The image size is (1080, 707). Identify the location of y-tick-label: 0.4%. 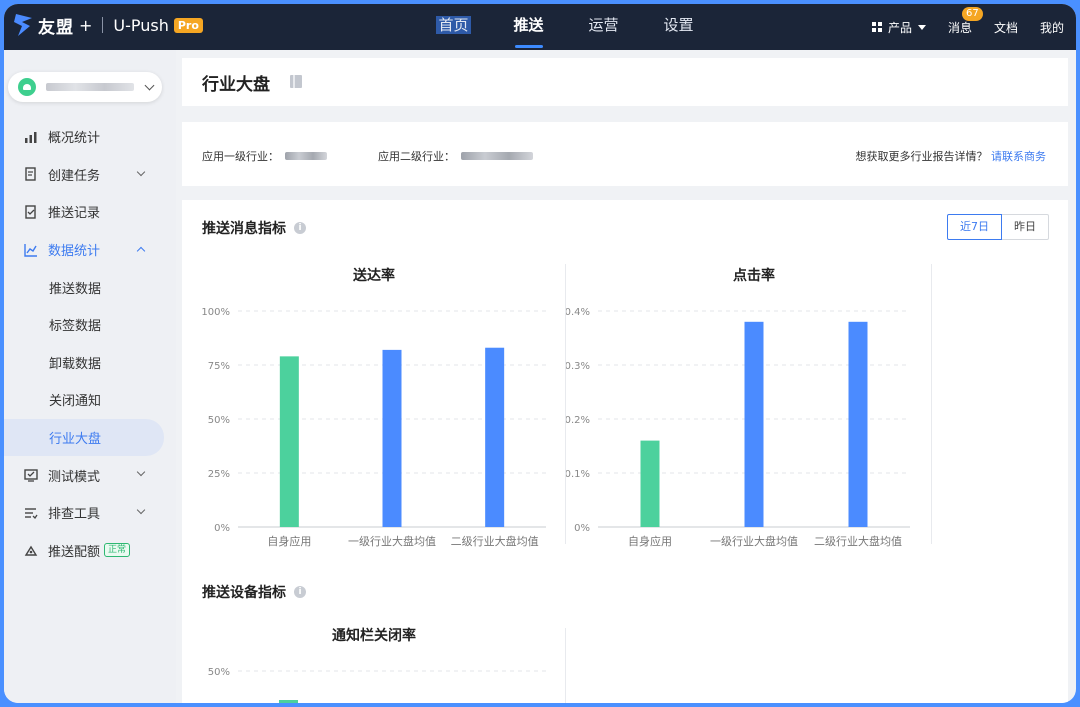
(578, 312).